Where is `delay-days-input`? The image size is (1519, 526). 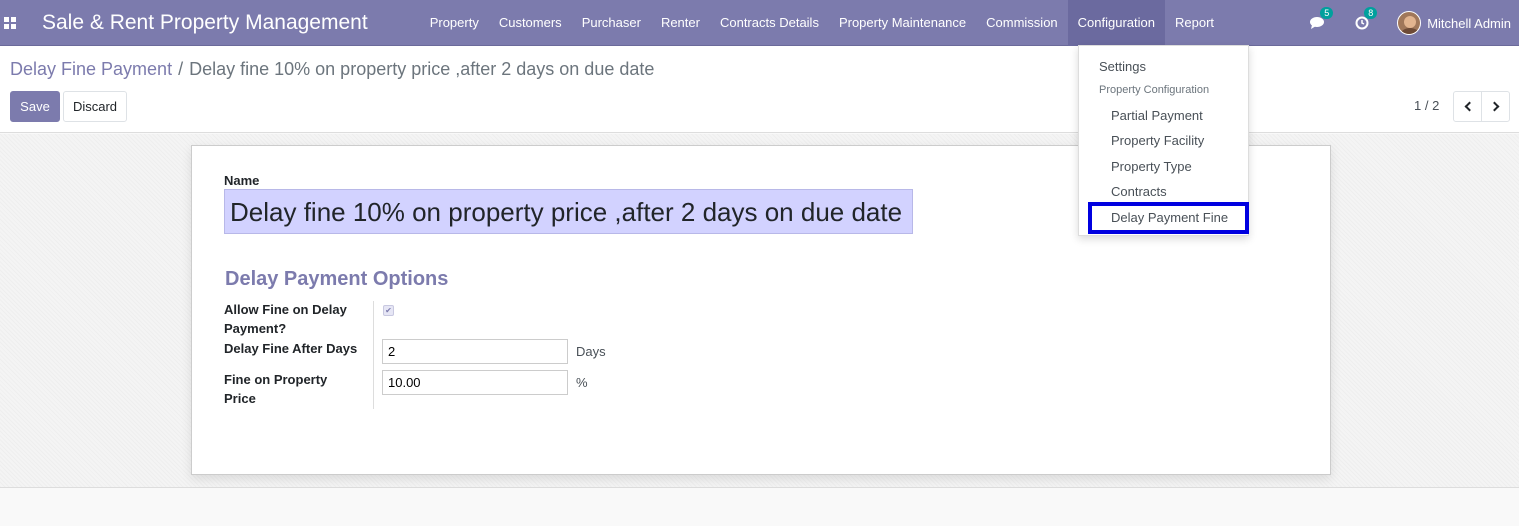 delay-days-input is located at coordinates (475, 351).